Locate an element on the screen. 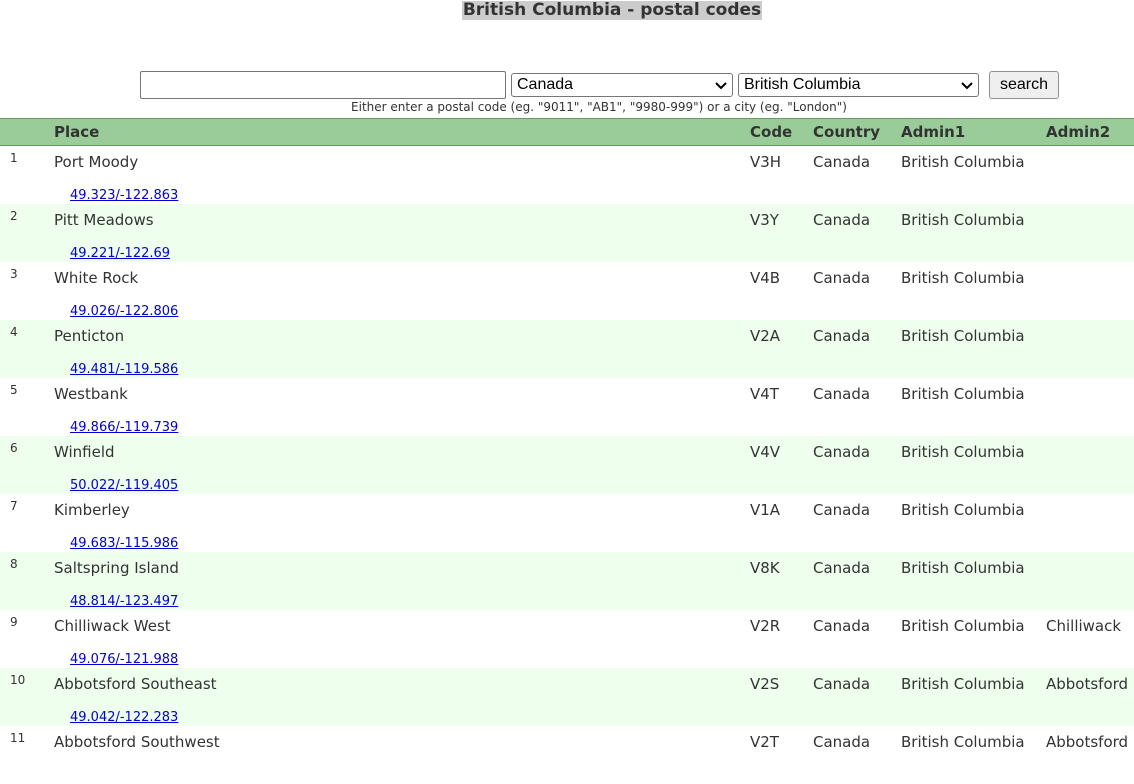 The height and width of the screenshot is (784, 1134). table-row-coords: 48.814/-123.497 is located at coordinates (567, 596).